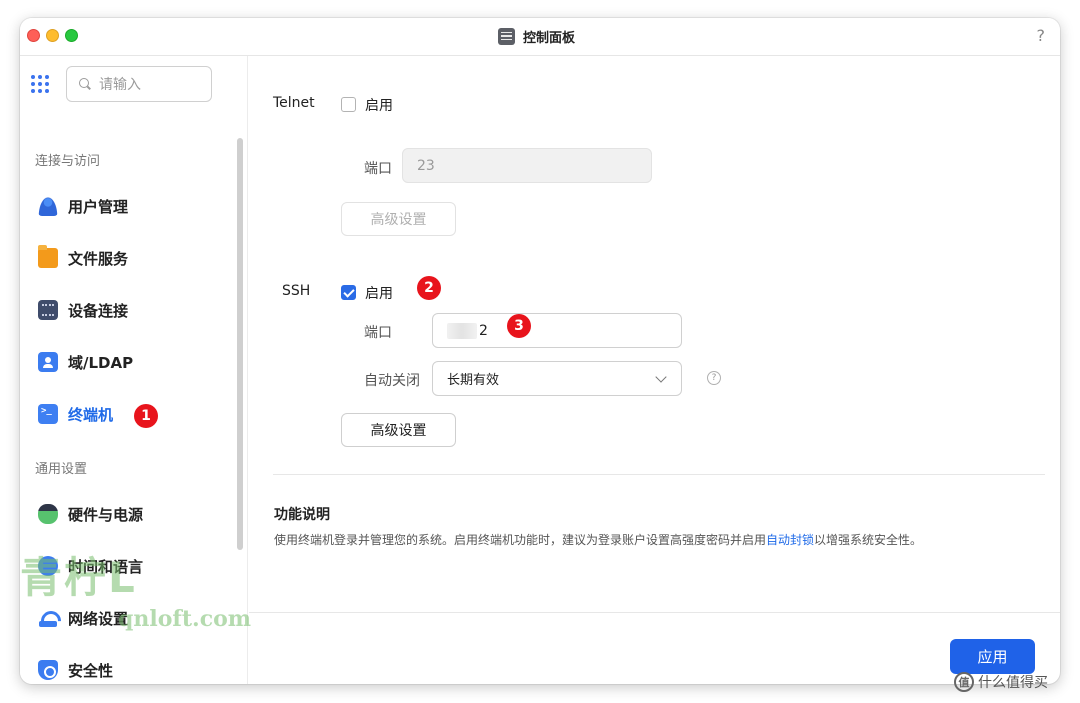 This screenshot has width=1080, height=703. Describe the element at coordinates (378, 333) in the screenshot. I see `ssh-port-label: 端口` at that location.